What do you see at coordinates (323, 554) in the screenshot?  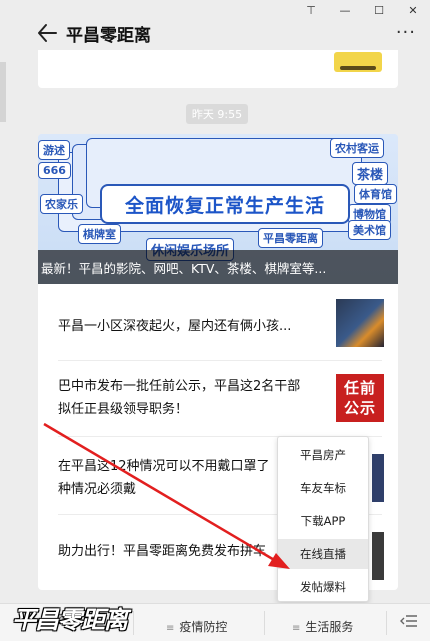 I see `menu-item-live: 在线直播` at bounding box center [323, 554].